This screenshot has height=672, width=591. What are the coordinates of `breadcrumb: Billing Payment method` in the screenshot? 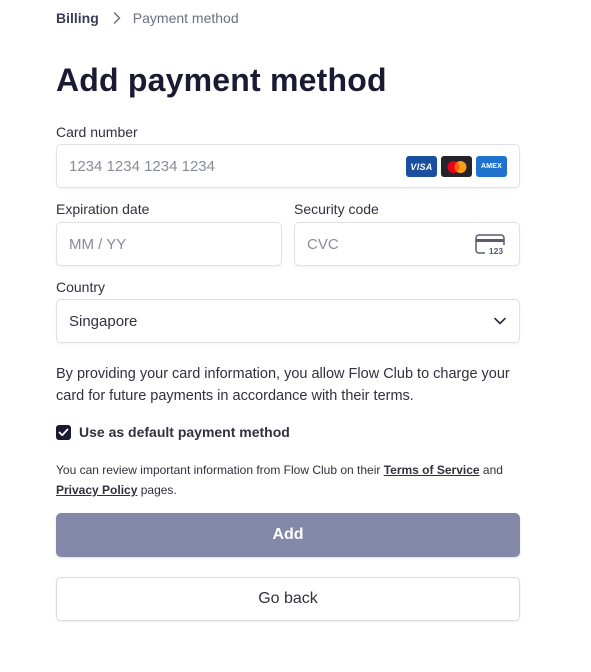 It's located at (147, 18).